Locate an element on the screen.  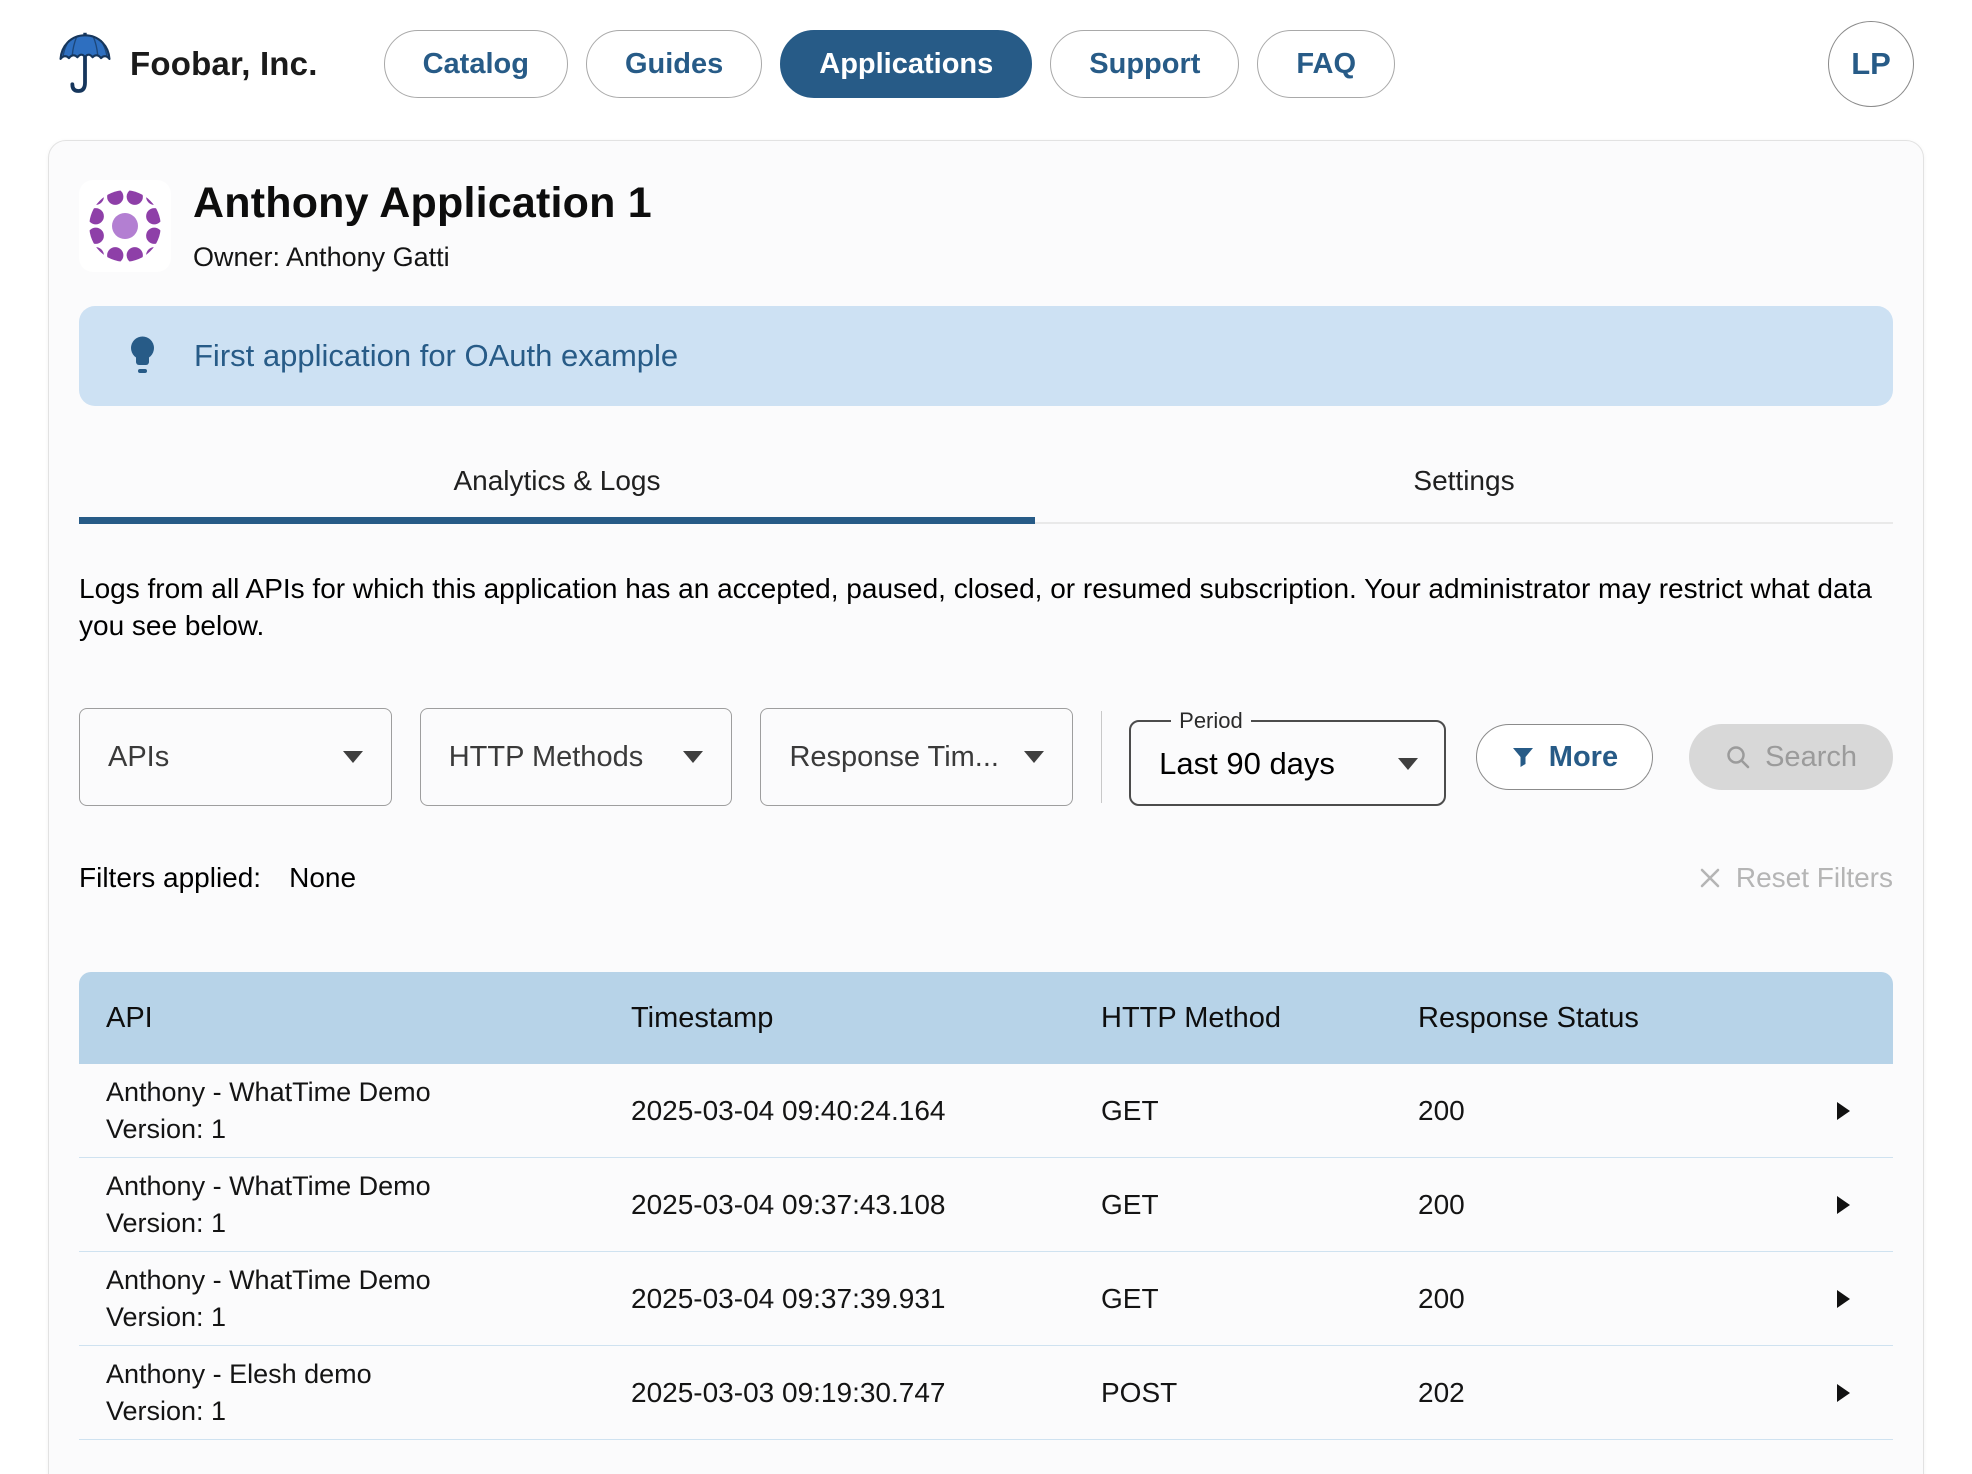
timestamp-cell: 2025-03-04 09:37:39.931 is located at coordinates (788, 1298).